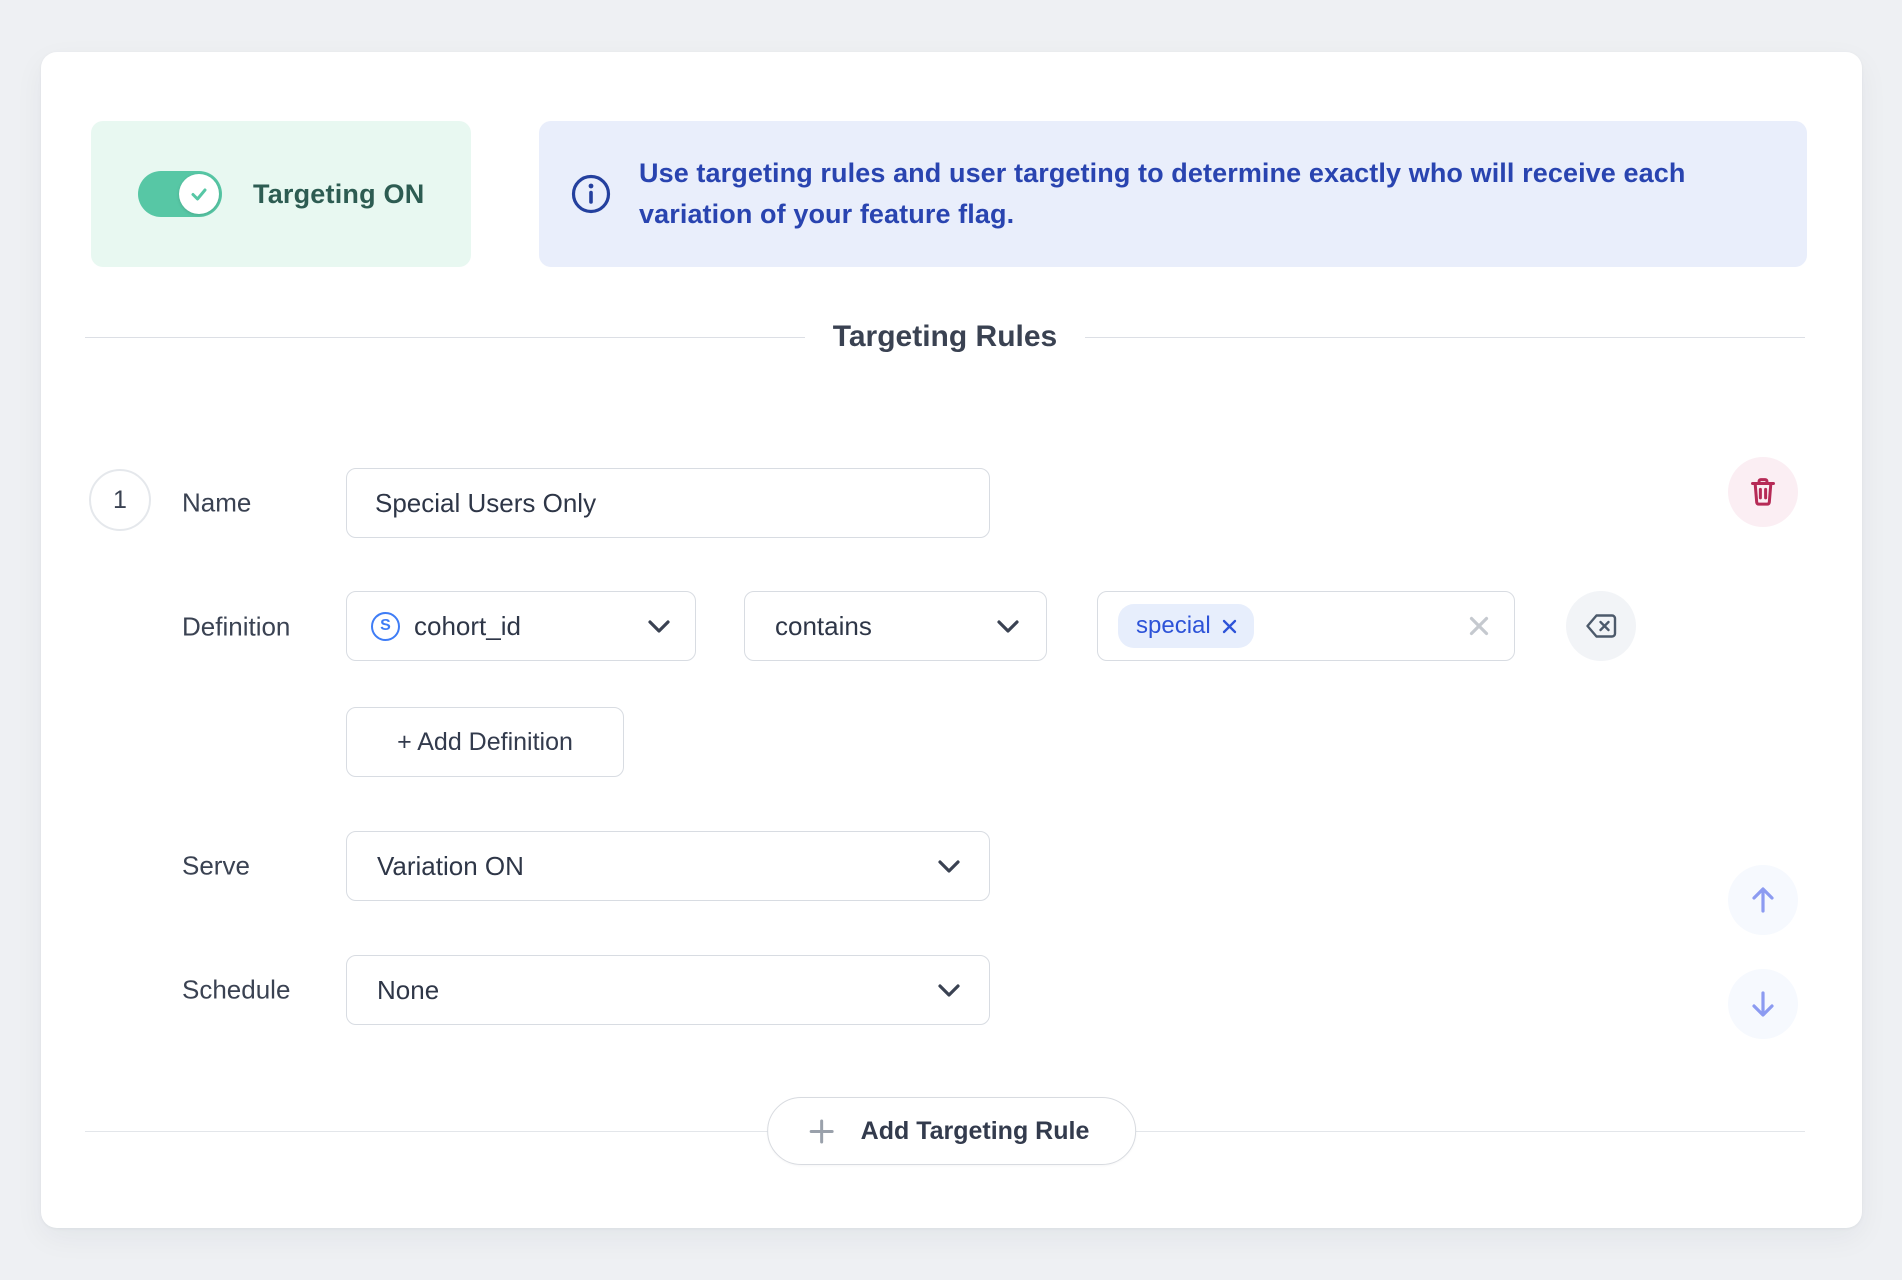 This screenshot has height=1280, width=1902. I want to click on value-chip: special, so click(1186, 626).